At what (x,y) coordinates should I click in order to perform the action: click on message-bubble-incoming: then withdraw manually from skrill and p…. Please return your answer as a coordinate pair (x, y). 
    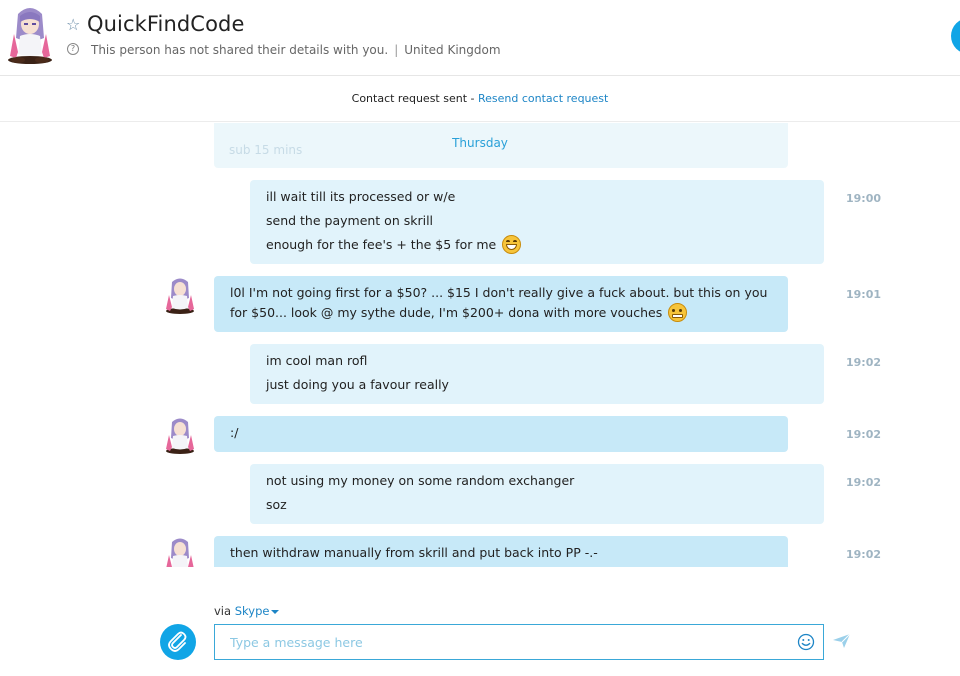
    Looking at the image, I should click on (501, 551).